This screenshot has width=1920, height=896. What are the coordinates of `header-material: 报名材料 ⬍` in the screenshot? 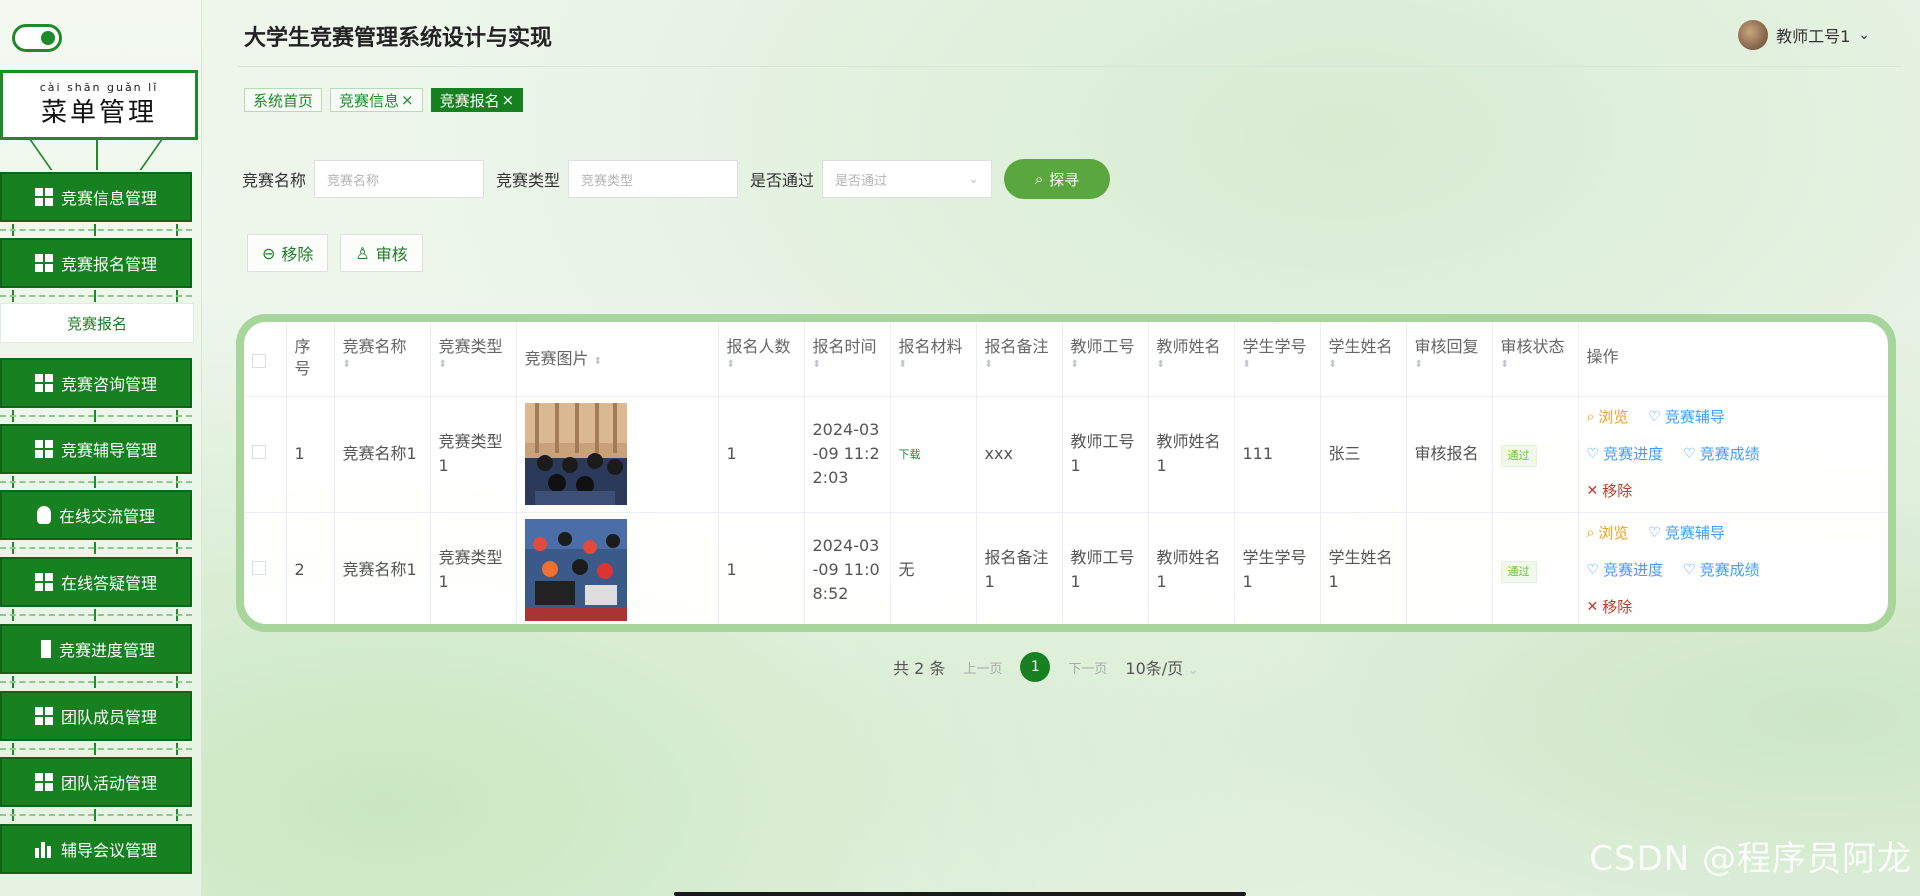 It's located at (933, 359).